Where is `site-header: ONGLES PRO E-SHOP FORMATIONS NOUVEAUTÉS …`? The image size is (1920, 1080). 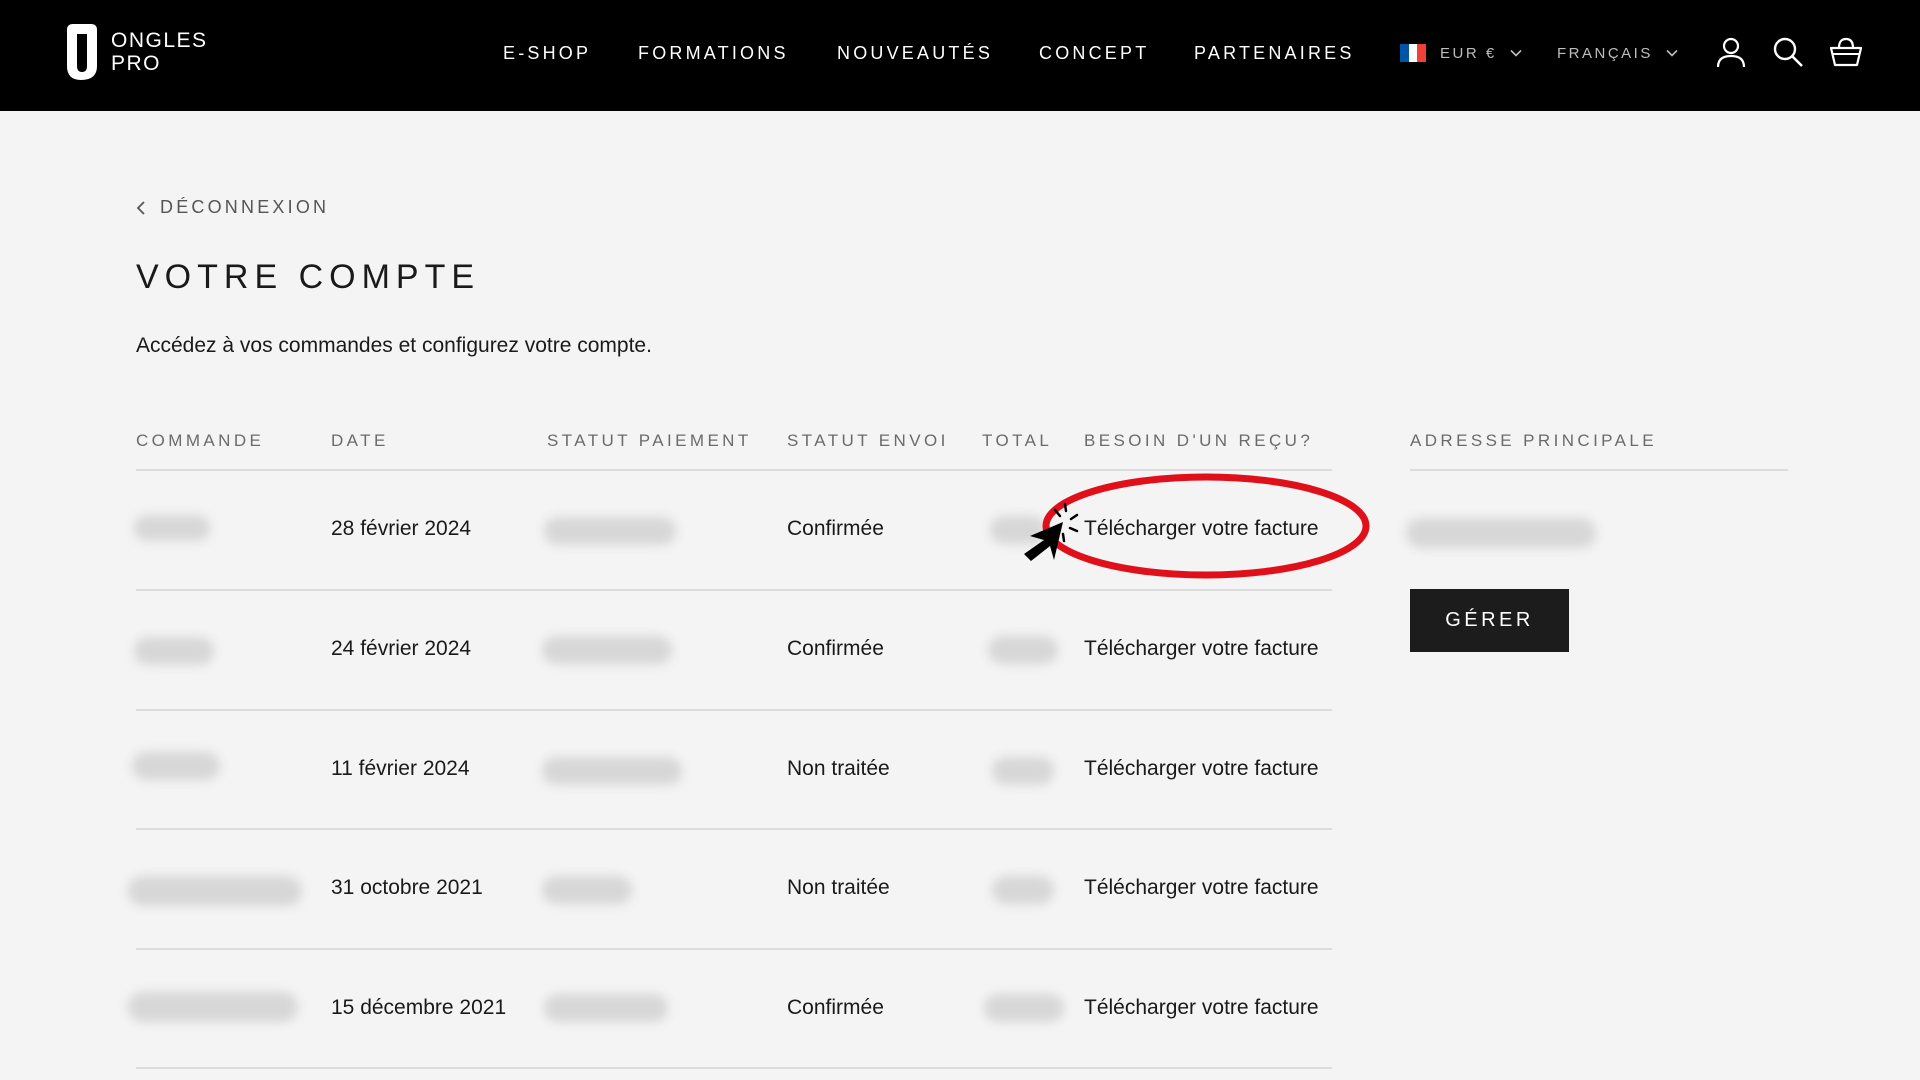
site-header: ONGLES PRO E-SHOP FORMATIONS NOUVEAUTÉS … is located at coordinates (960, 55).